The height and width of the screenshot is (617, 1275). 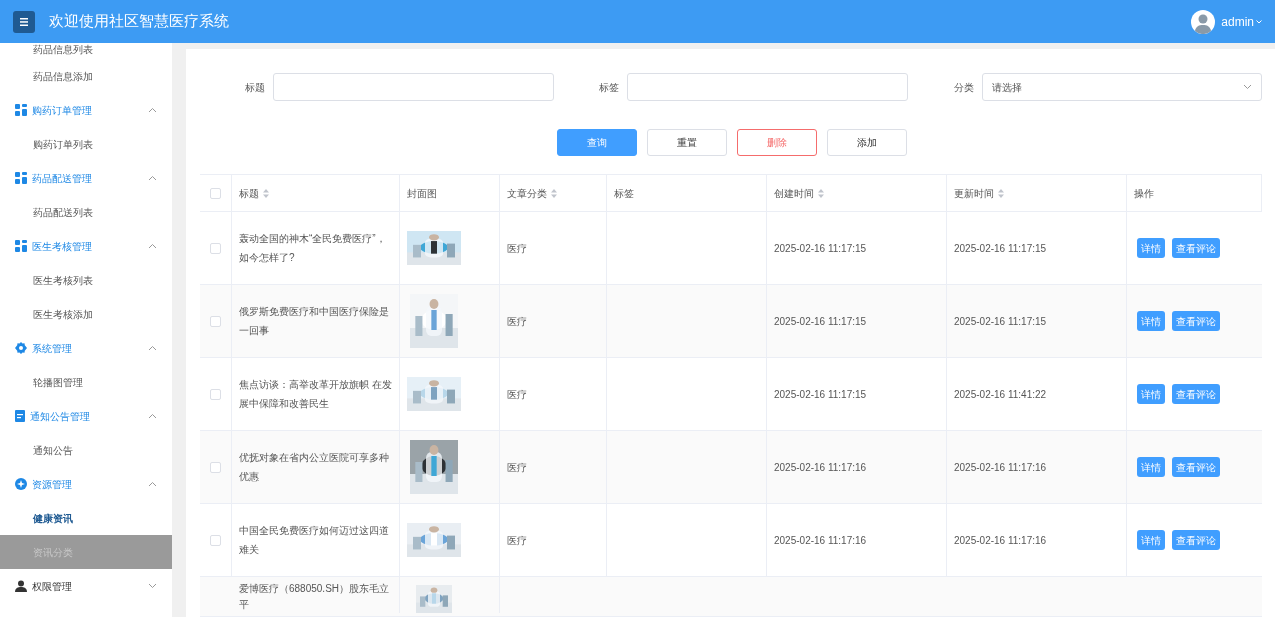 I want to click on sidebar-group: 系统管理, so click(x=86, y=348).